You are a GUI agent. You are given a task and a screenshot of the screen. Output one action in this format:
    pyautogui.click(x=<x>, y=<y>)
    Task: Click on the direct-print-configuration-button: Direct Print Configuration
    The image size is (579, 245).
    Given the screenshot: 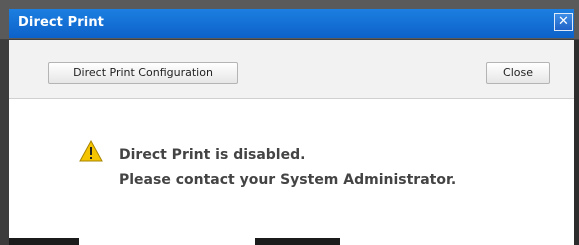 What is the action you would take?
    pyautogui.click(x=143, y=73)
    